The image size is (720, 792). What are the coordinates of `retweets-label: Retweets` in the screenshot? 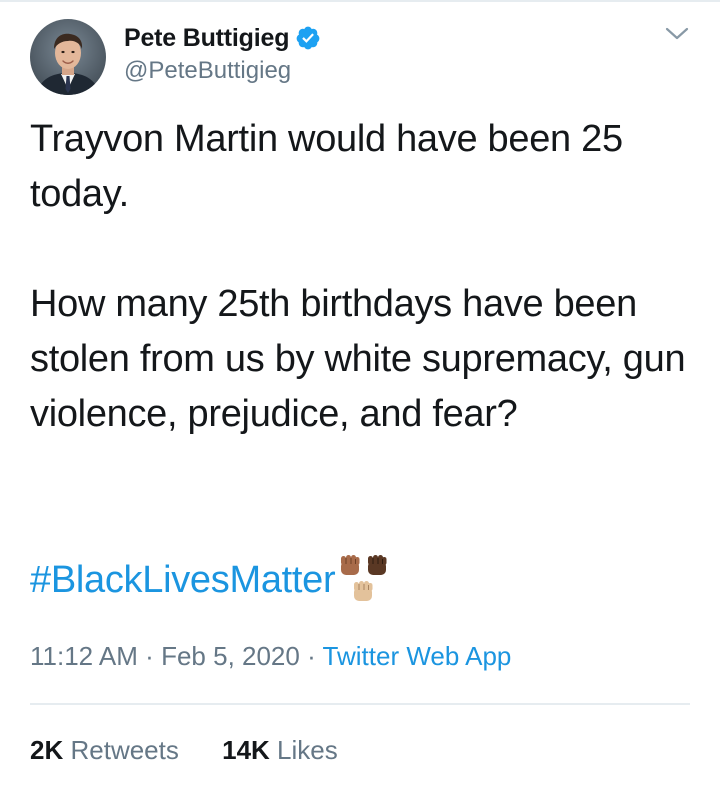 It's located at (124, 750).